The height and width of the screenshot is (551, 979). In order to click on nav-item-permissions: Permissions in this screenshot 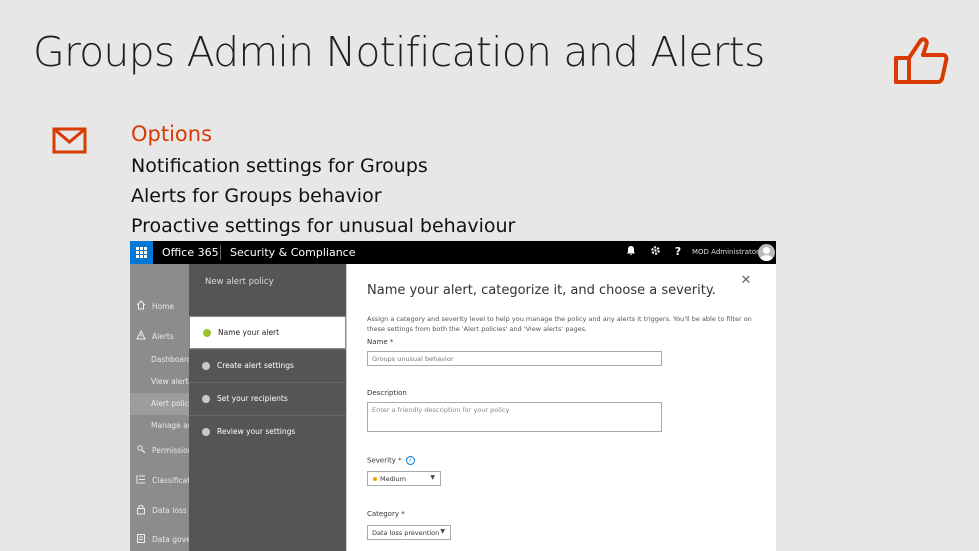, I will do `click(159, 451)`.